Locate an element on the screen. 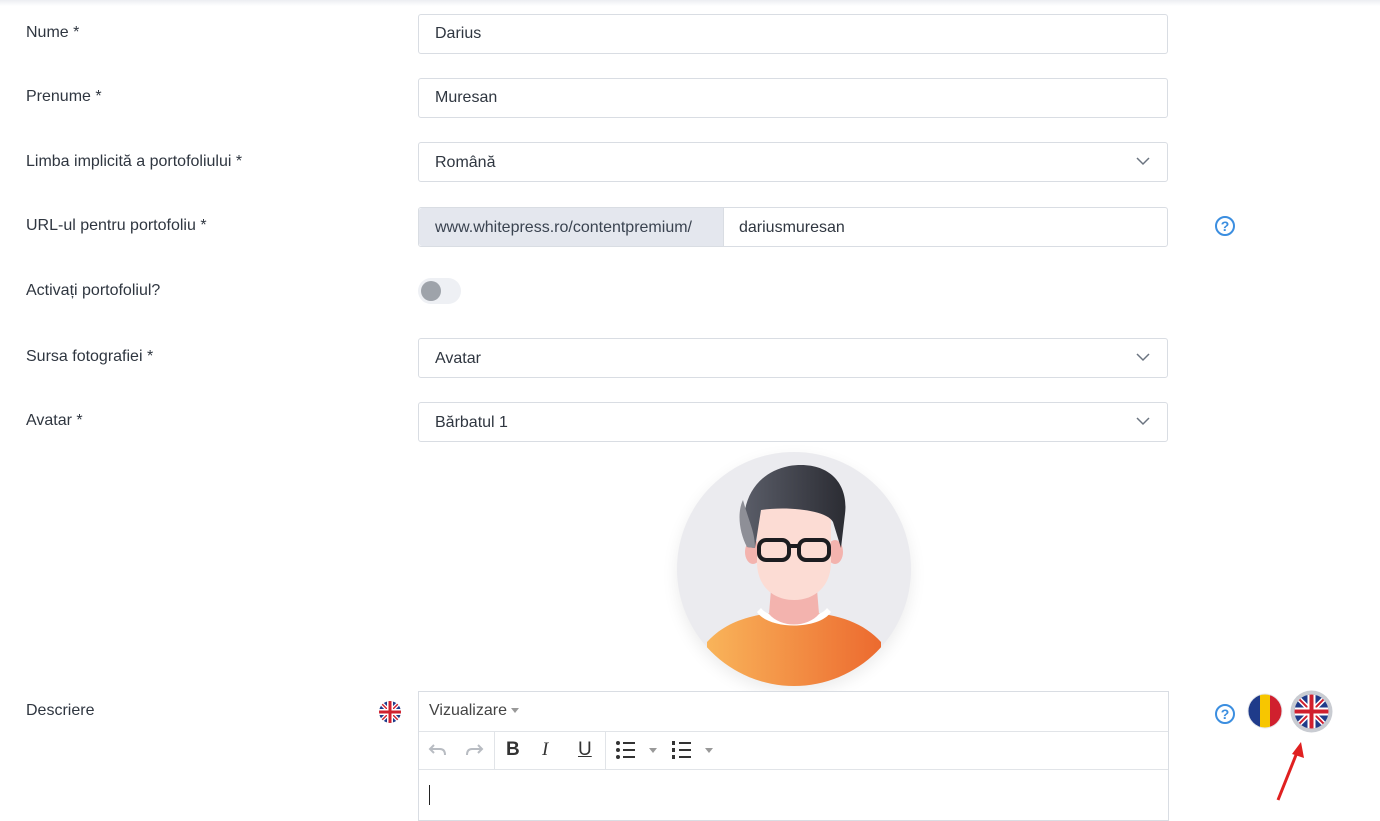  bold-button: B is located at coordinates (513, 750).